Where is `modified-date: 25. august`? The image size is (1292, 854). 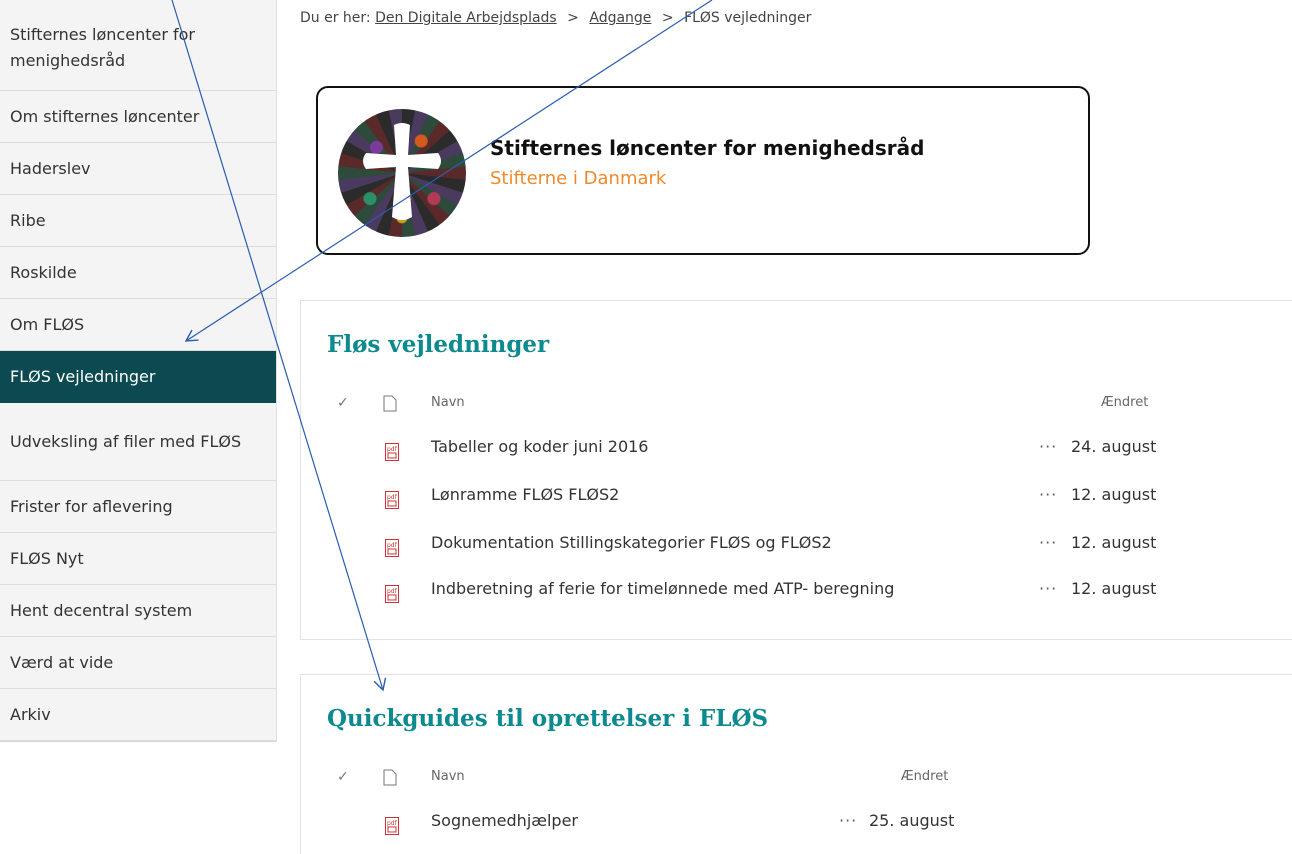
modified-date: 25. august is located at coordinates (912, 820).